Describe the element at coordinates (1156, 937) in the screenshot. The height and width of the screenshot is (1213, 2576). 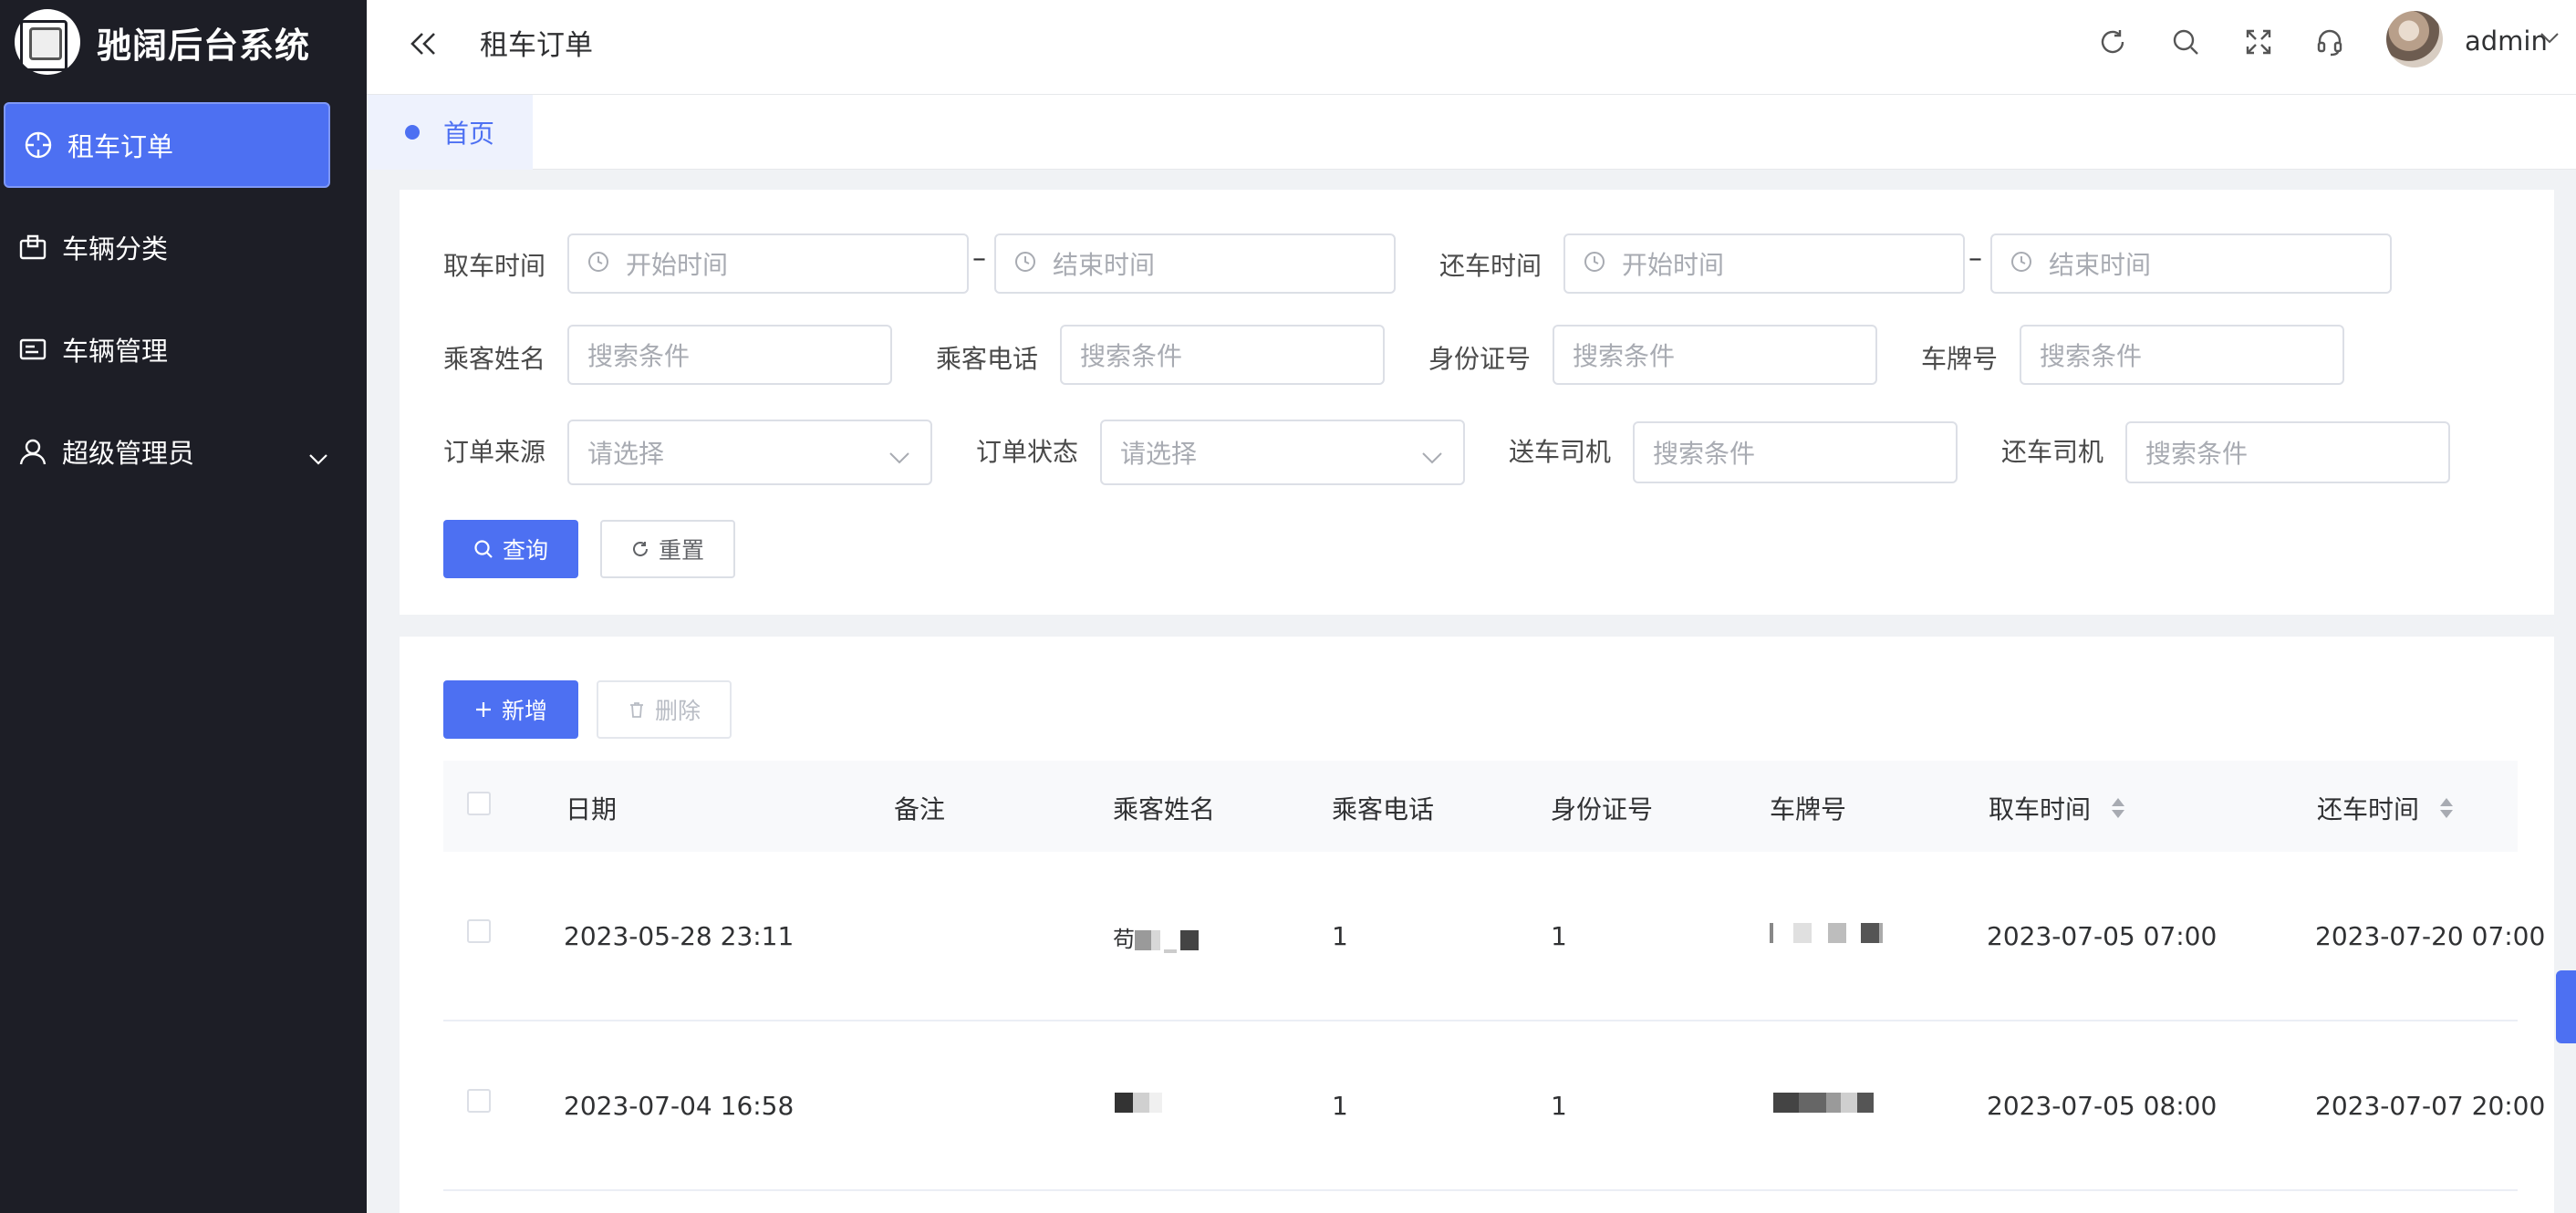
I see `cell-passenger-name: 苟` at that location.